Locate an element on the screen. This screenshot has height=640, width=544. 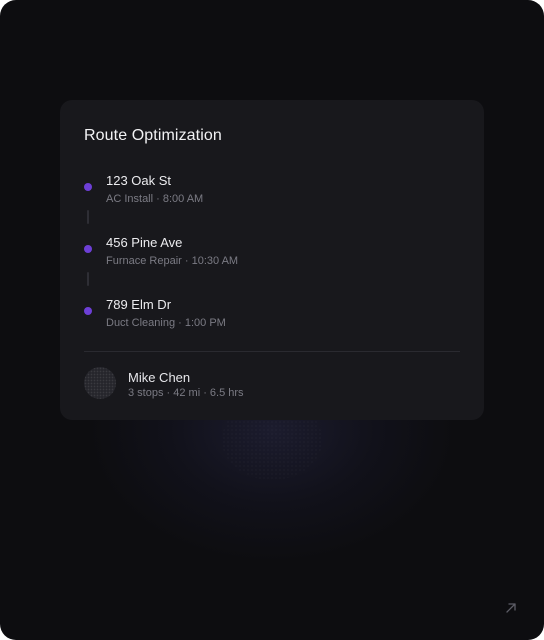
driver-avatar is located at coordinates (100, 383).